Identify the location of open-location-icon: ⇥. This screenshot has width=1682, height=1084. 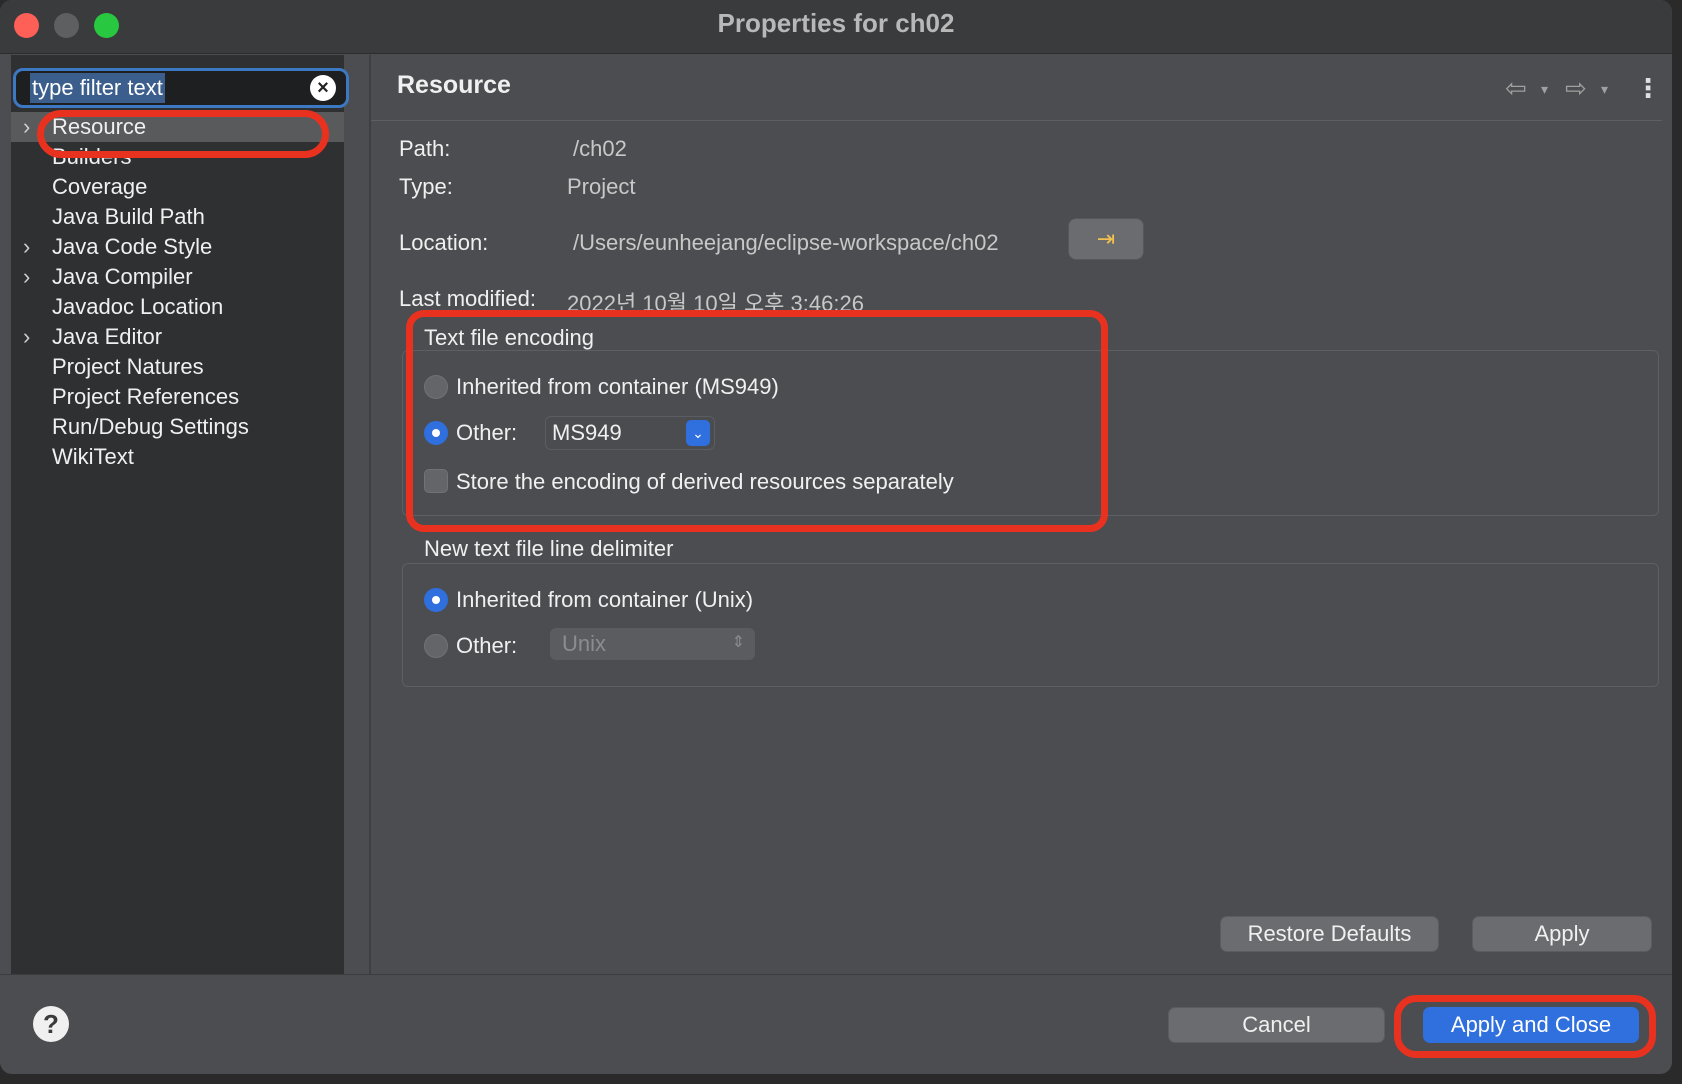
(1106, 238).